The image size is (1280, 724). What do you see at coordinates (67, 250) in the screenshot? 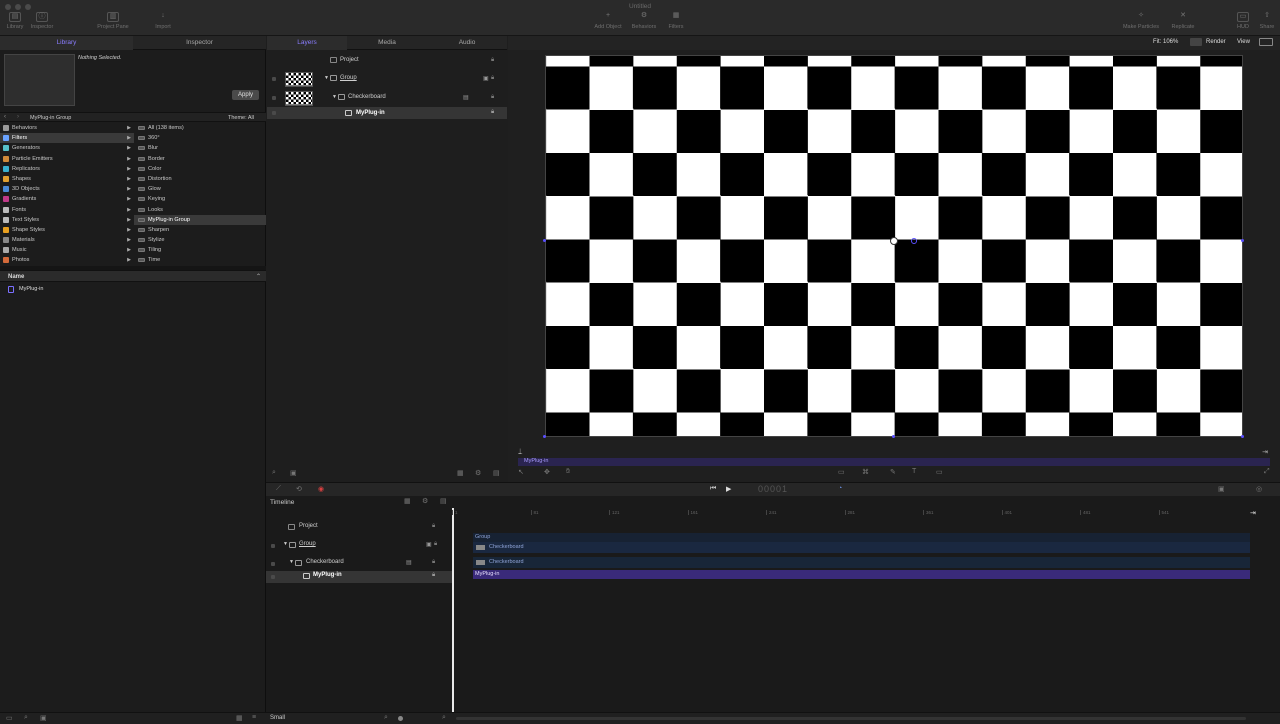
I see `library-category-music: Music ▶` at bounding box center [67, 250].